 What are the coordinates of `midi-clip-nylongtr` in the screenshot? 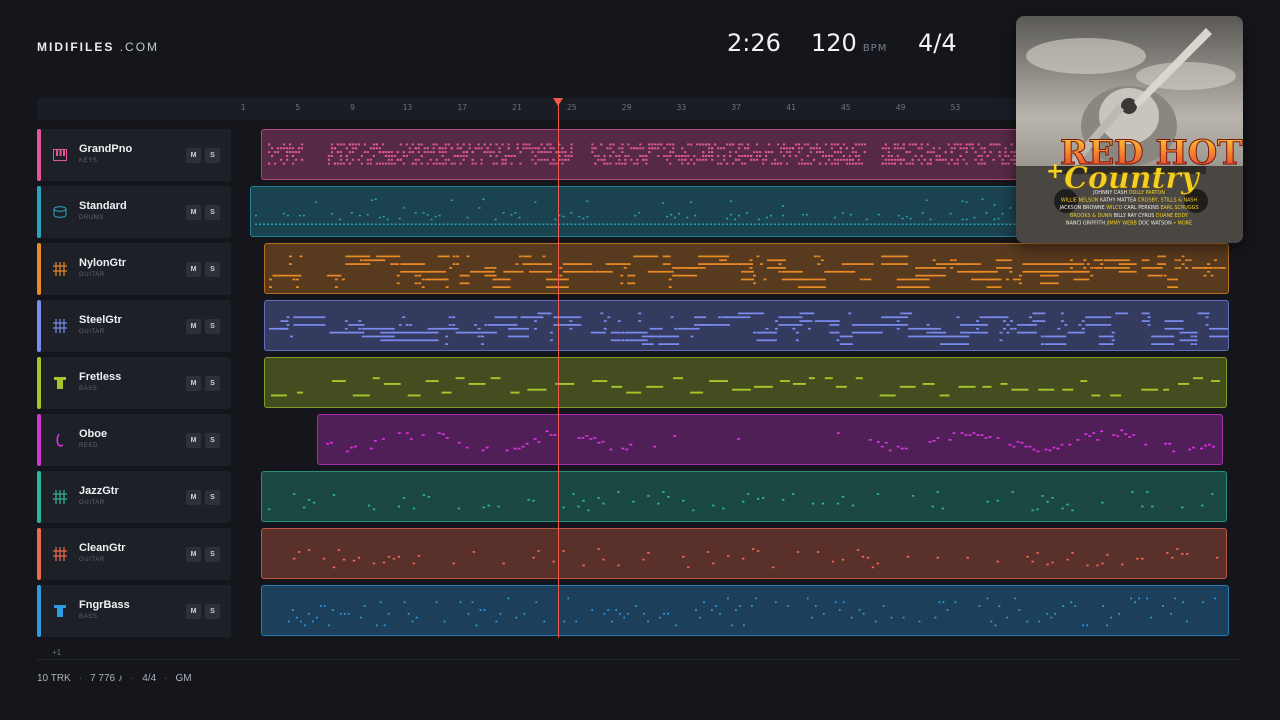 It's located at (746, 268).